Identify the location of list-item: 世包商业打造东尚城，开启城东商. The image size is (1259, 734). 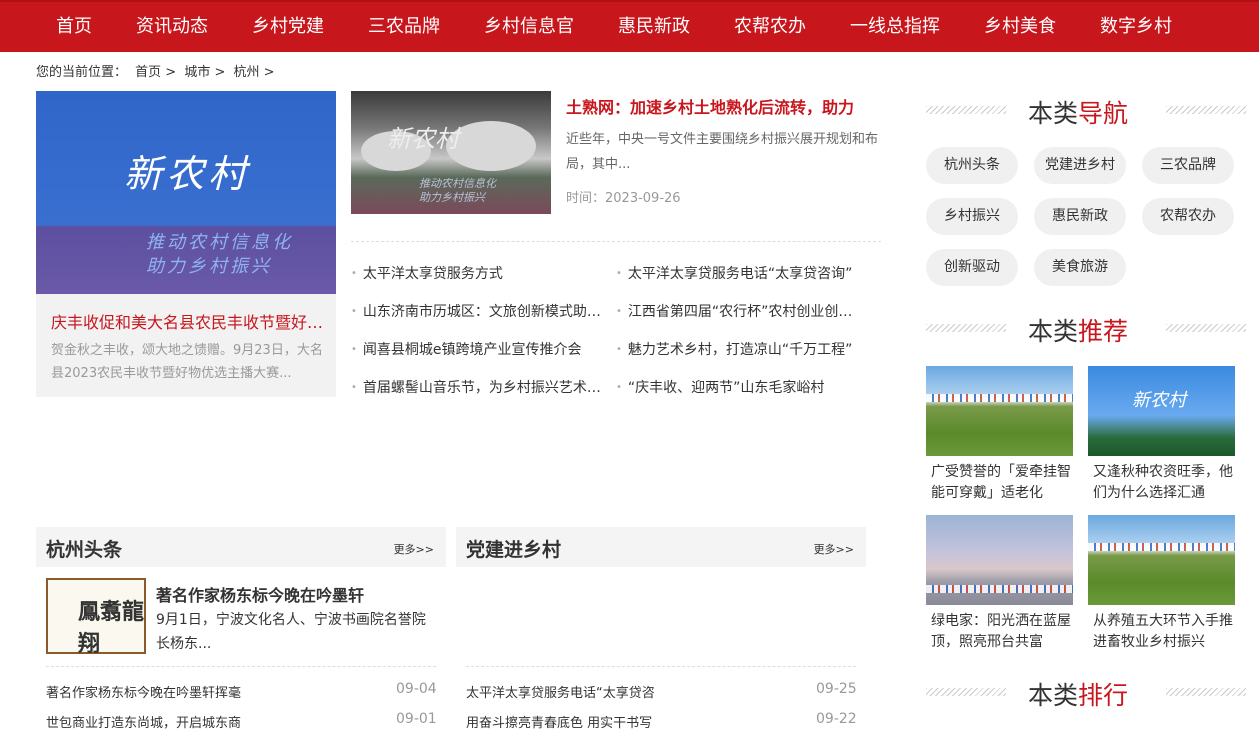
(143, 721).